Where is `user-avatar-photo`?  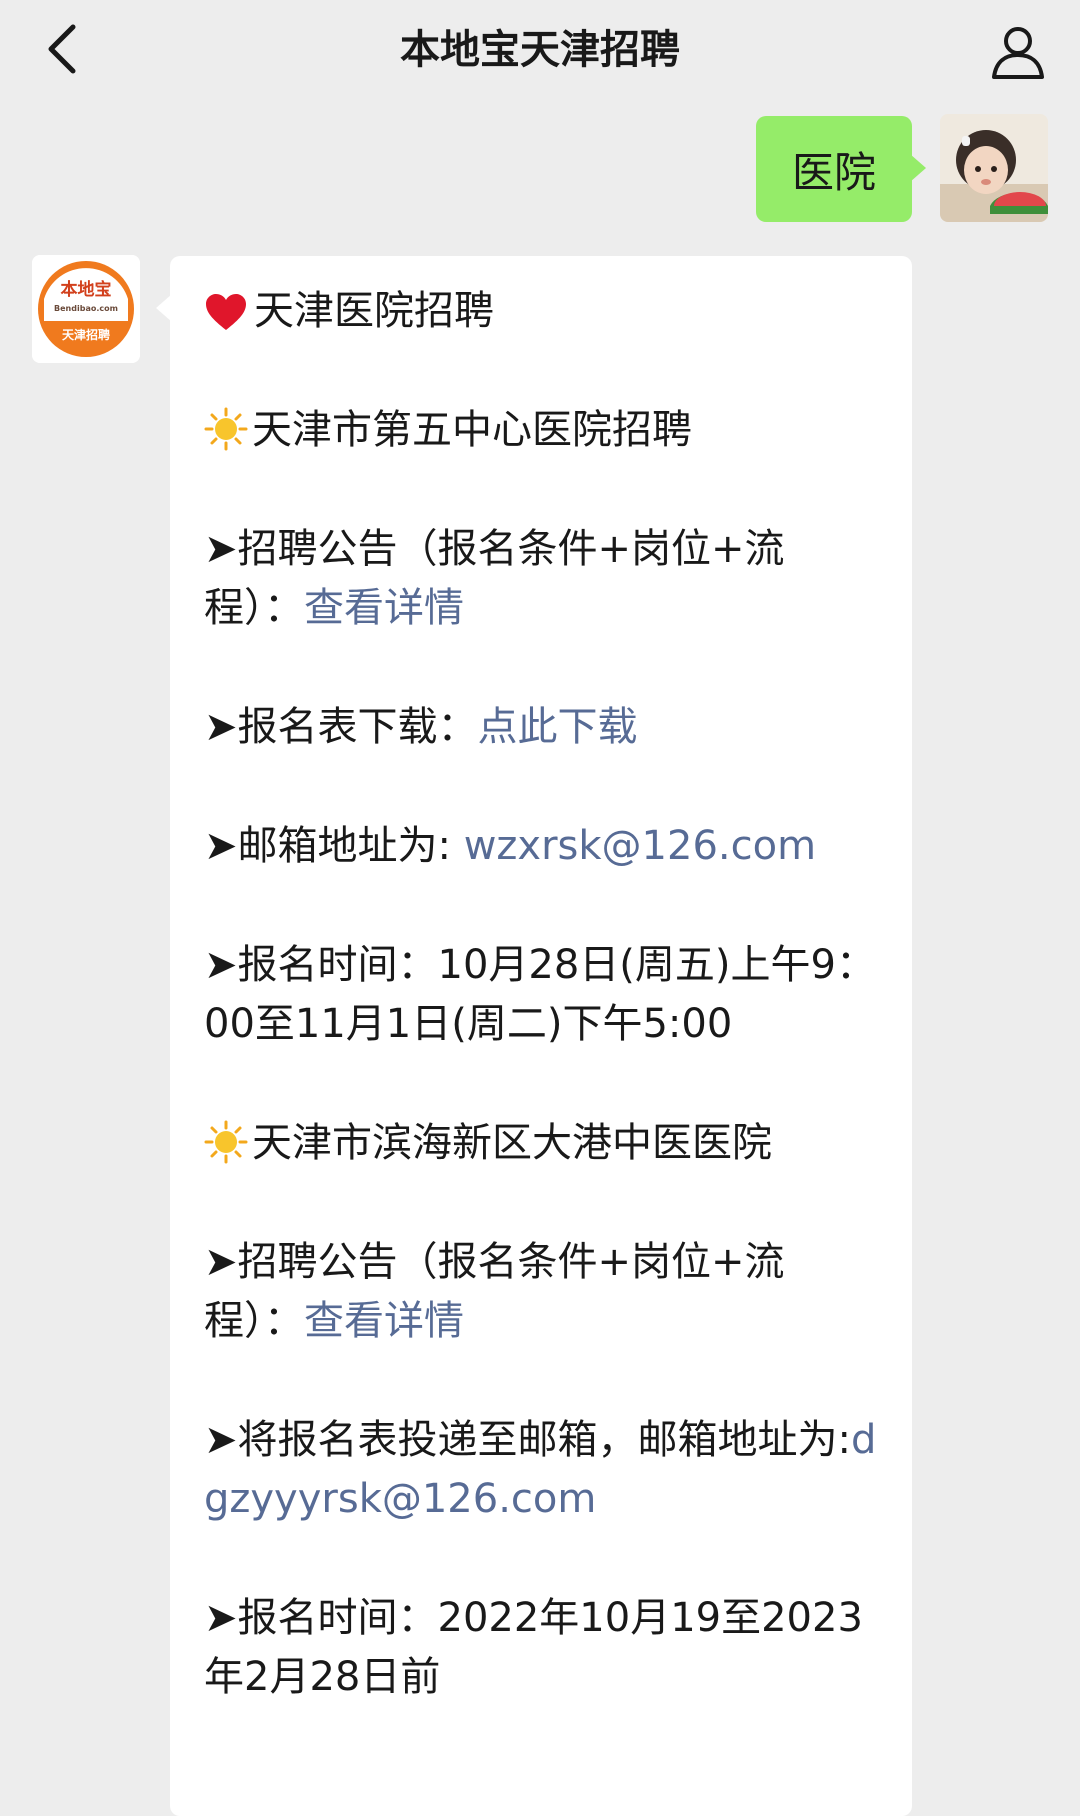 user-avatar-photo is located at coordinates (994, 168).